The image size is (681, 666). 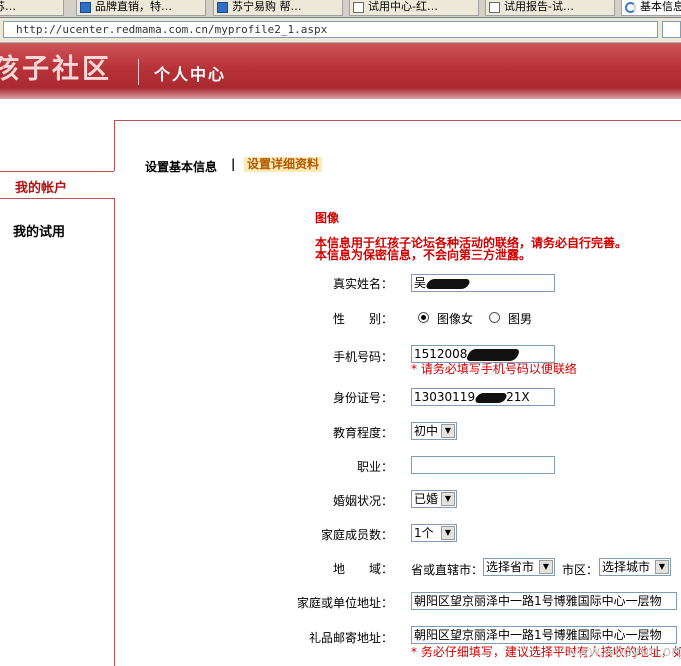 I want to click on id-number-label: 身份证号：, so click(x=362, y=398).